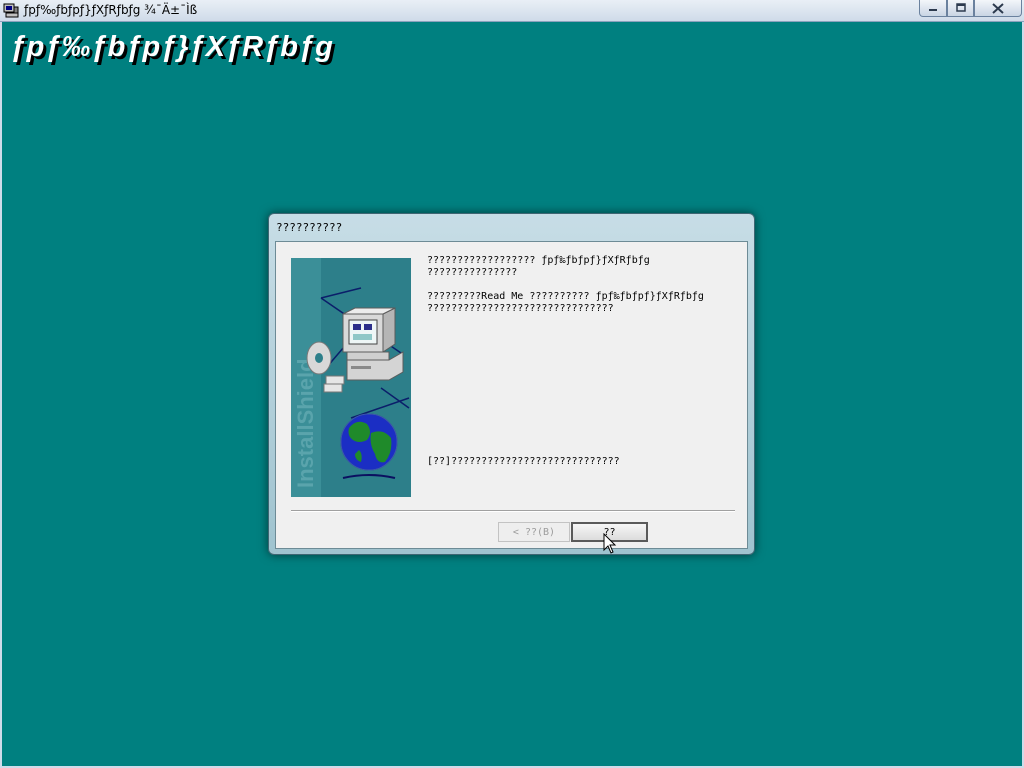  I want to click on dialog-title: ??????????, so click(309, 227).